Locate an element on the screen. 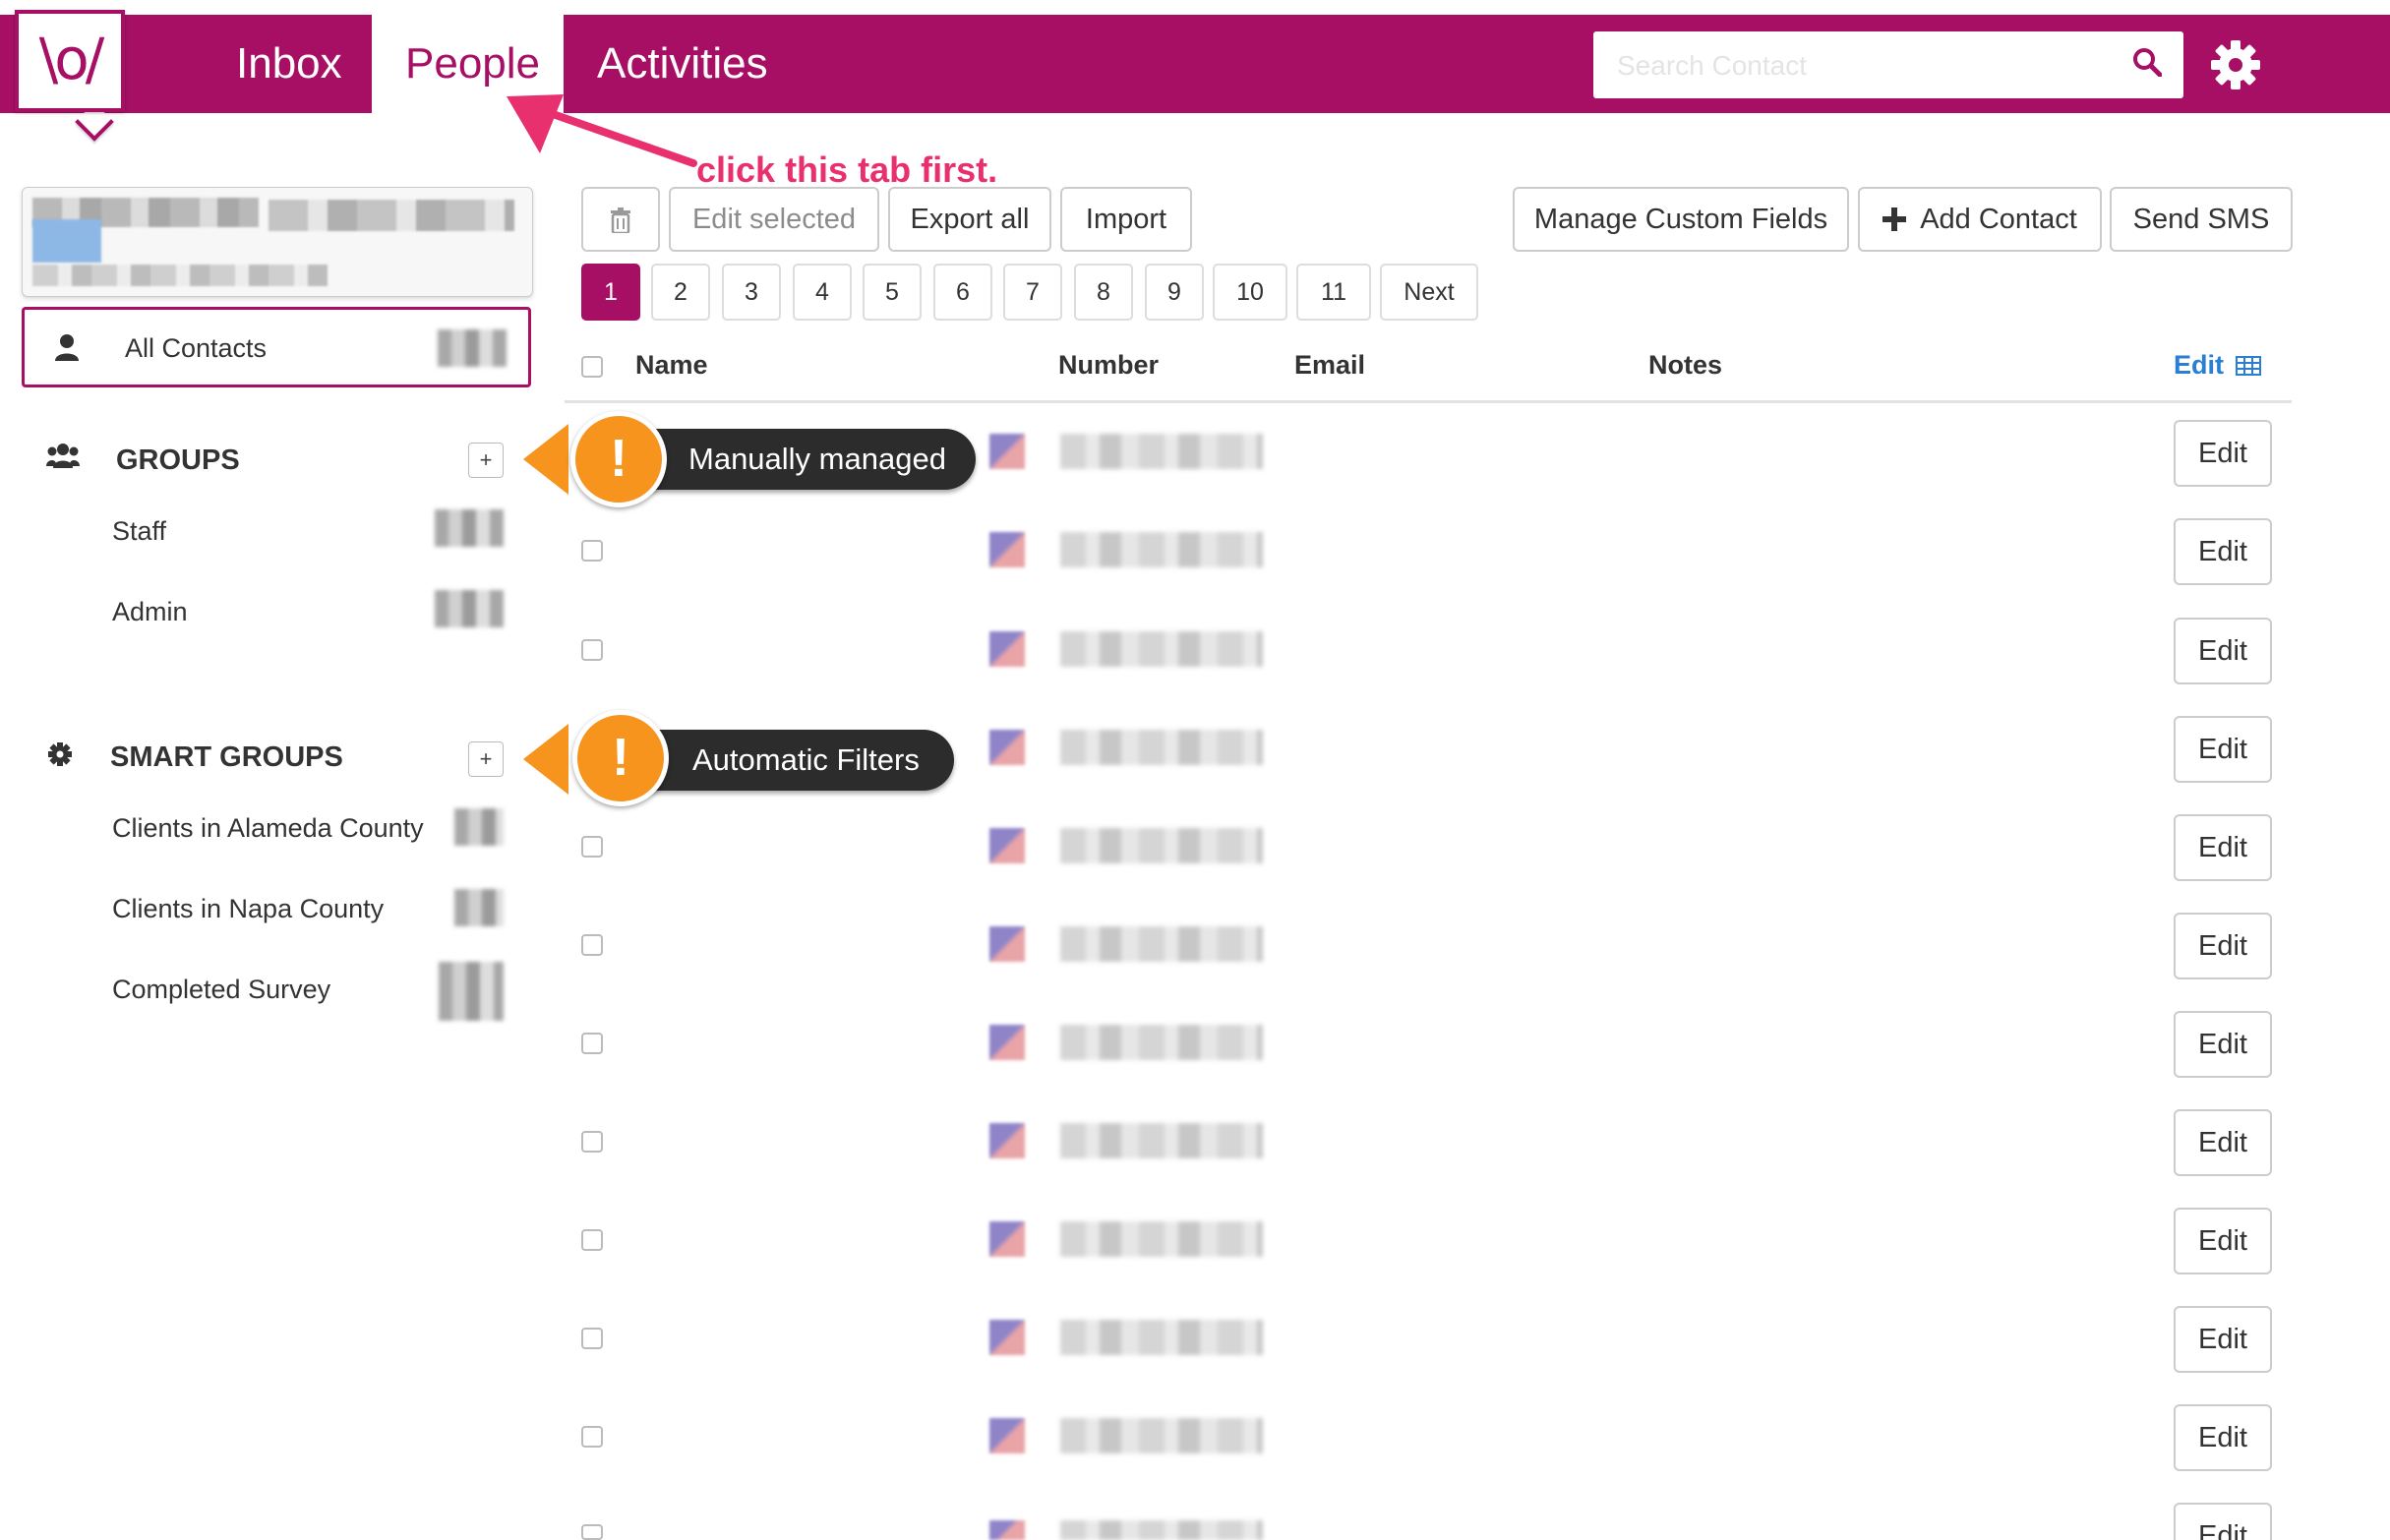  all-contacts-label: All Contacts is located at coordinates (196, 348).